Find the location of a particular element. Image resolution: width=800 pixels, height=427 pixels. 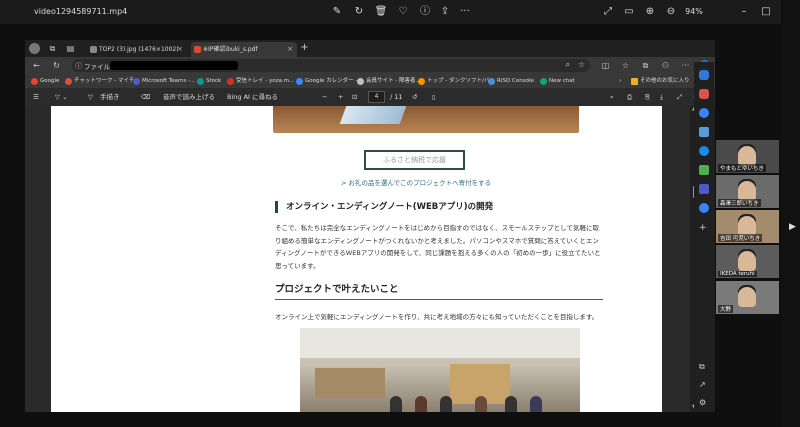

pdf-tab-icon is located at coordinates (197, 49).